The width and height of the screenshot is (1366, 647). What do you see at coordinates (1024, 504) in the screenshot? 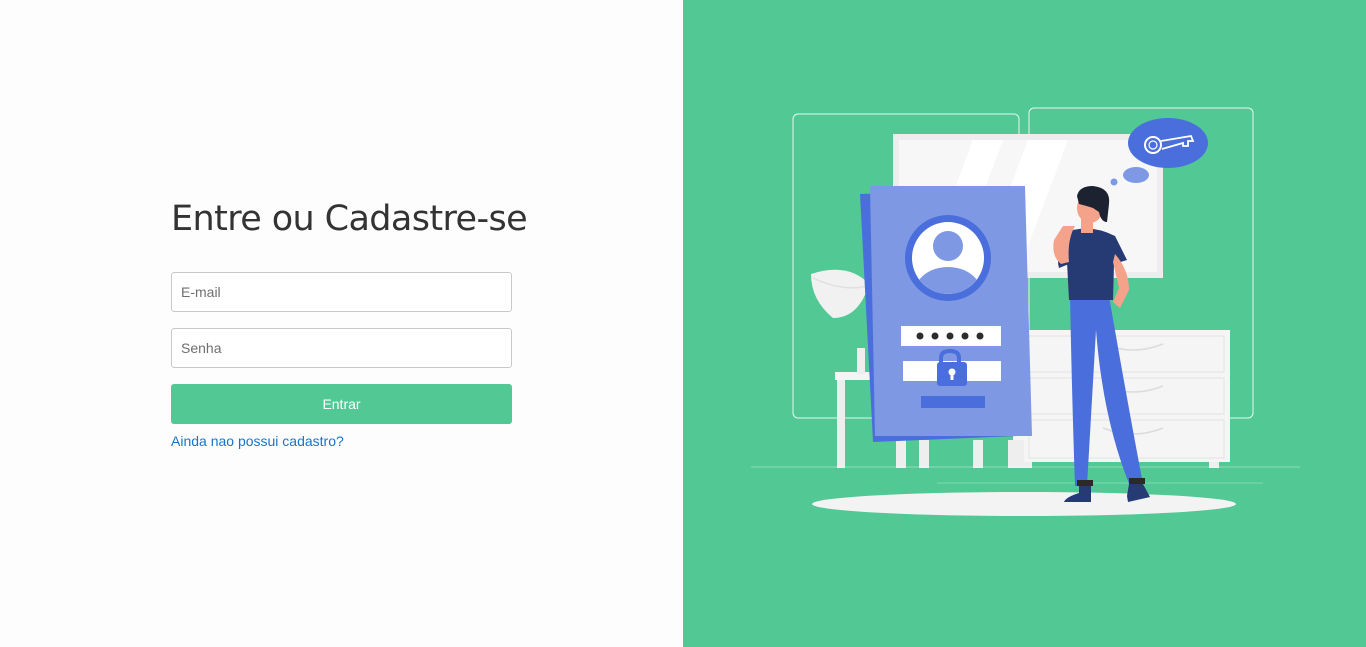
I see `floor-shadow` at bounding box center [1024, 504].